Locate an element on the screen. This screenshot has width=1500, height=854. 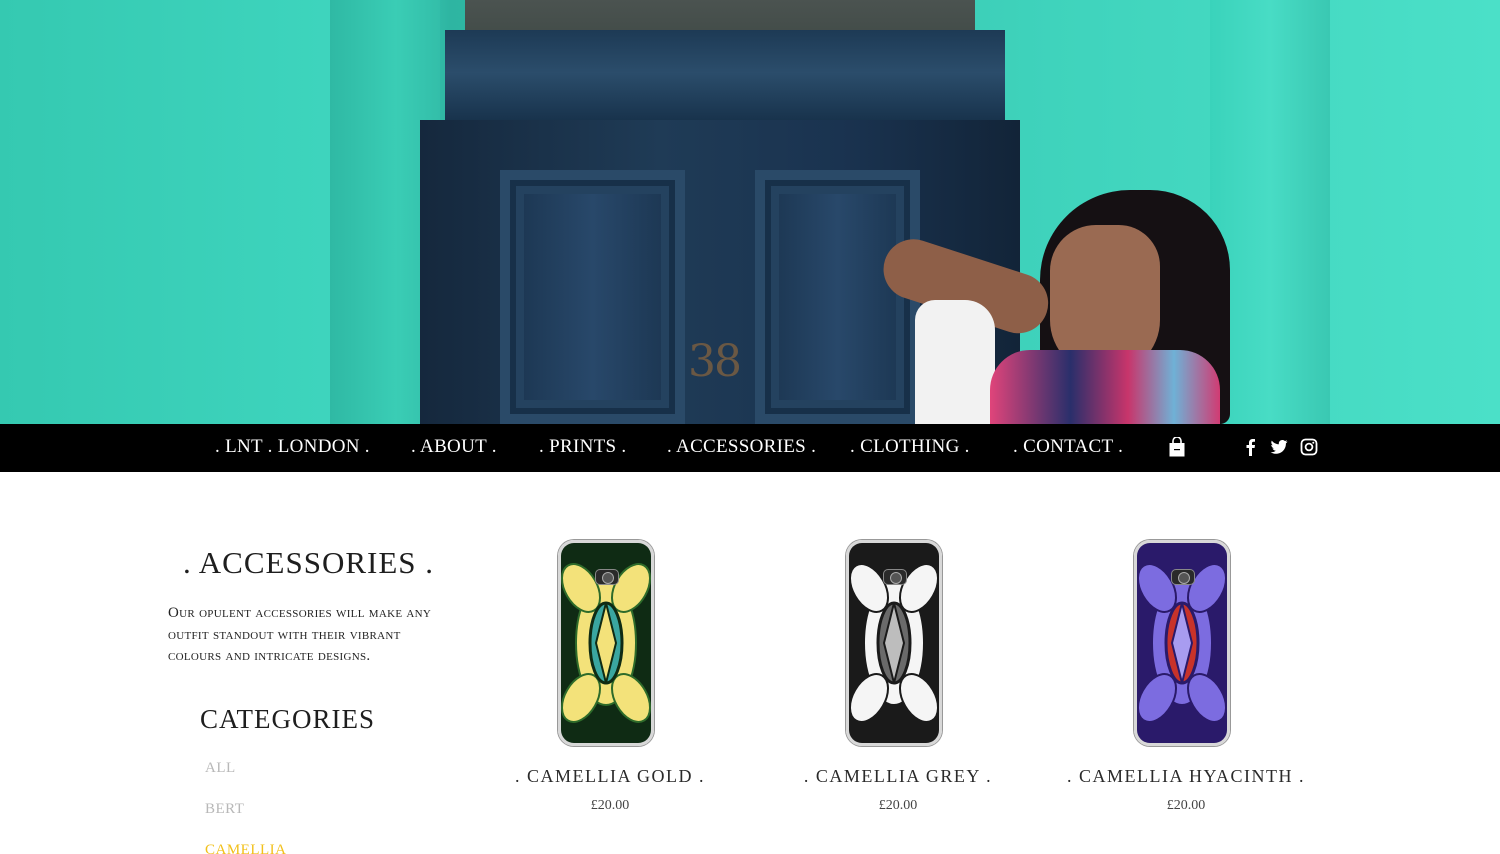
product-name: . CAMELLIA GOLD . is located at coordinates (610, 776).